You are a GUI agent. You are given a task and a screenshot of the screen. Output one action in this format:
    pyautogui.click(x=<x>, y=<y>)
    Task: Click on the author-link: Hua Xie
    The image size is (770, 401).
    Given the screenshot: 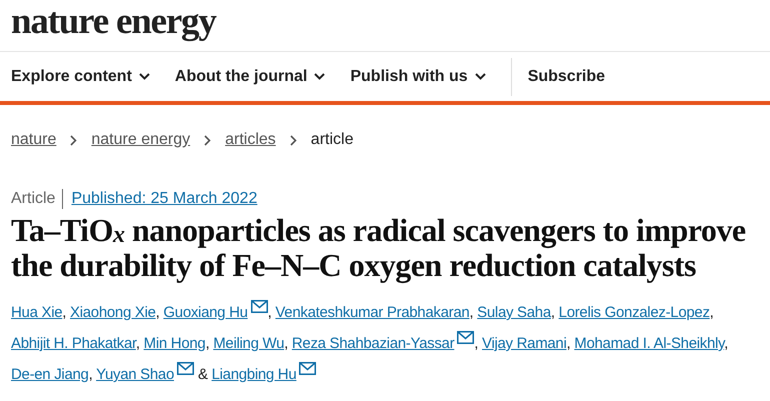 What is the action you would take?
    pyautogui.click(x=36, y=312)
    